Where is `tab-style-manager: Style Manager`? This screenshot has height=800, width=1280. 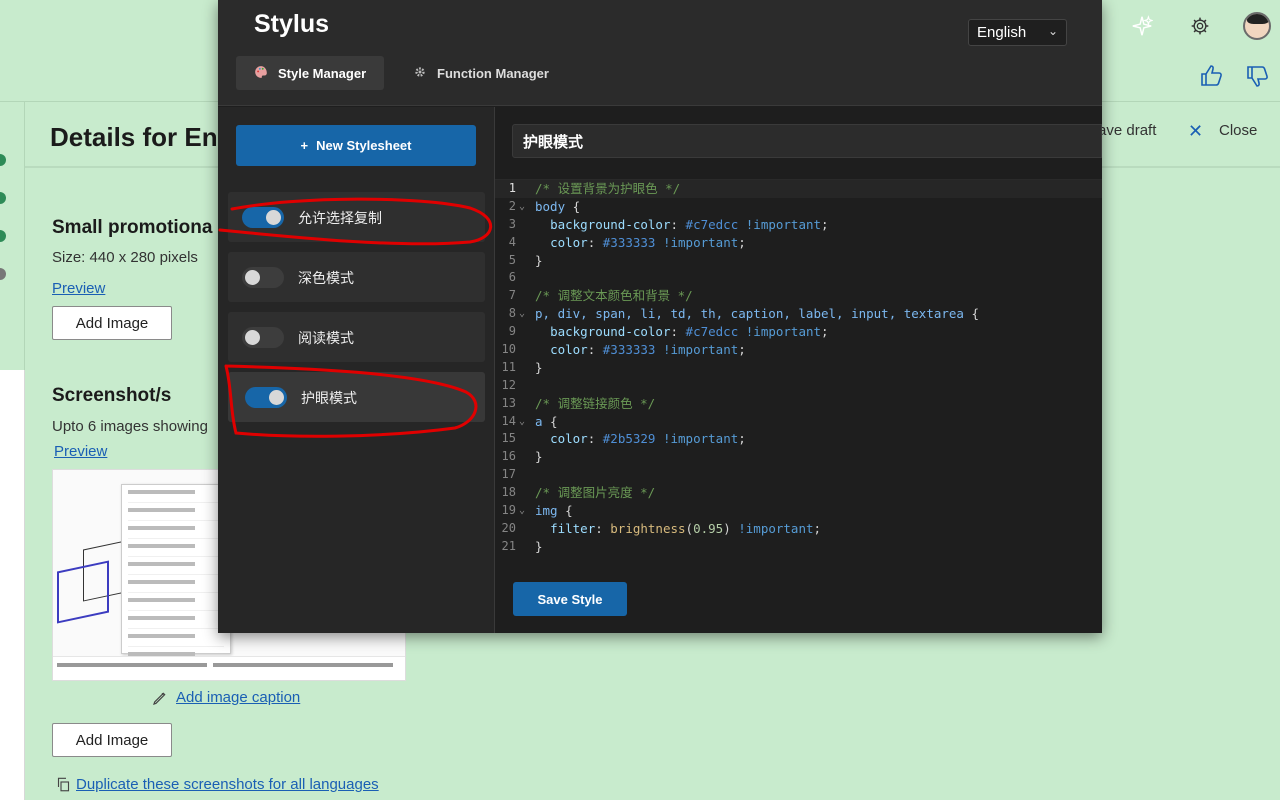 tab-style-manager: Style Manager is located at coordinates (310, 73).